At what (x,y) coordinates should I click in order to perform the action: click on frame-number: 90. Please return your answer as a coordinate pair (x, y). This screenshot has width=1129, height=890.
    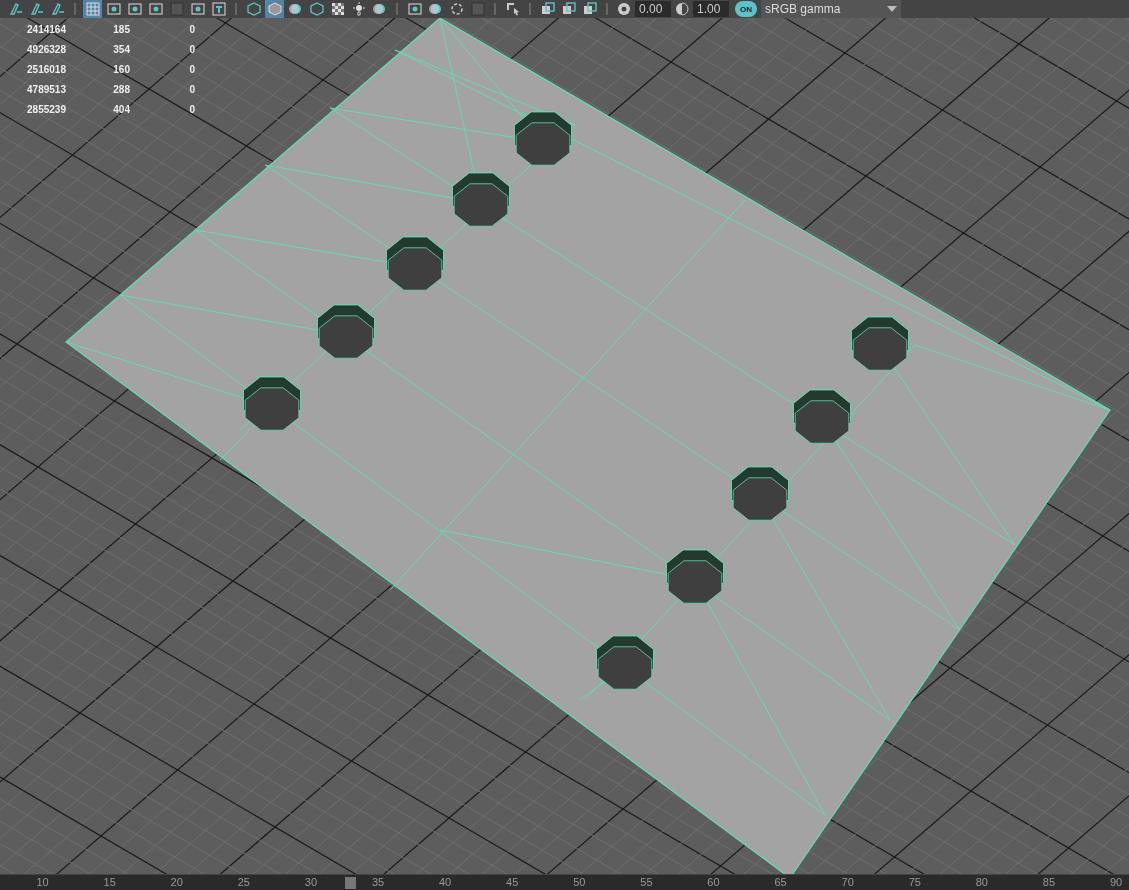
    Looking at the image, I should click on (1116, 882).